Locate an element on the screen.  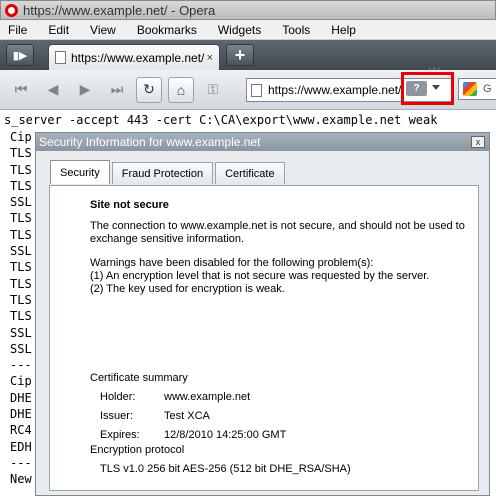
fast-forward-button: ⏭ is located at coordinates (117, 90).